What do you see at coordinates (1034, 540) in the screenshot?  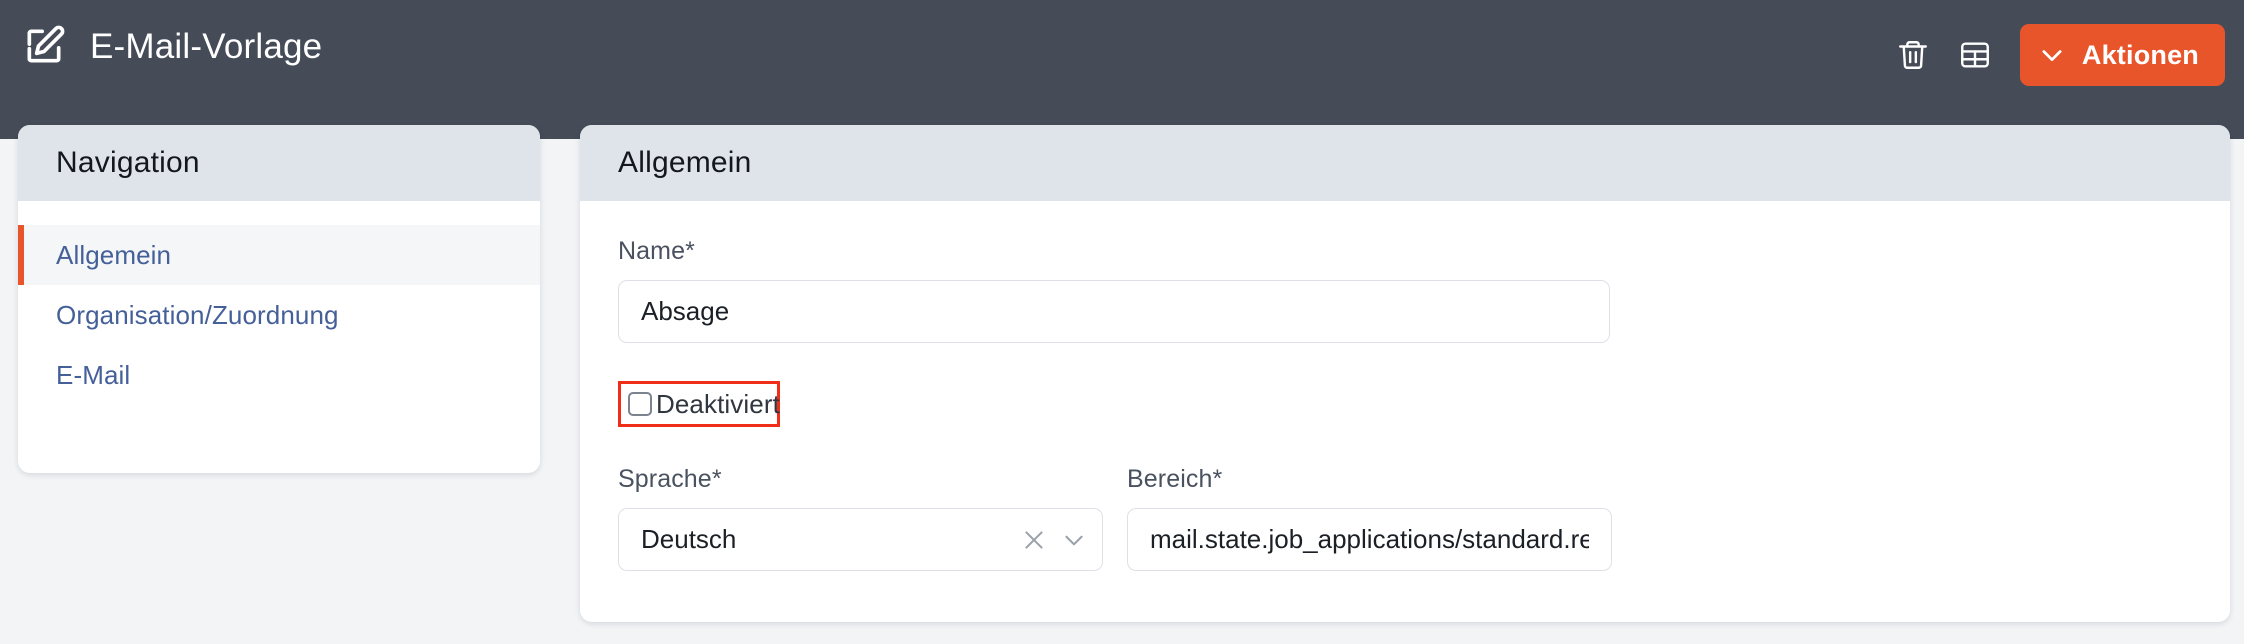 I see `close-icon` at bounding box center [1034, 540].